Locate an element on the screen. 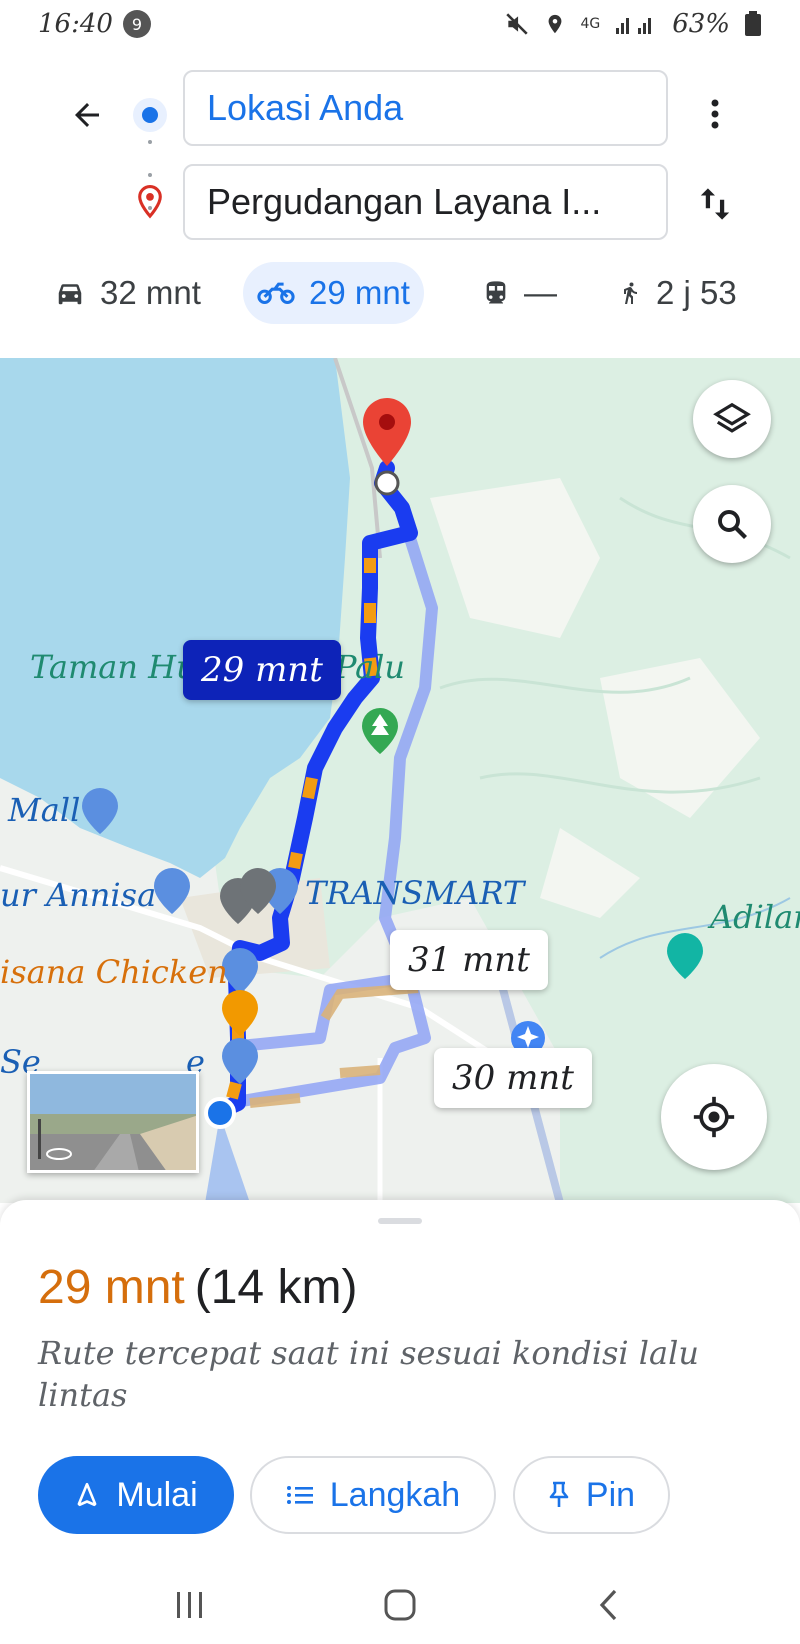 The height and width of the screenshot is (1644, 800). search-icon is located at coordinates (732, 524).